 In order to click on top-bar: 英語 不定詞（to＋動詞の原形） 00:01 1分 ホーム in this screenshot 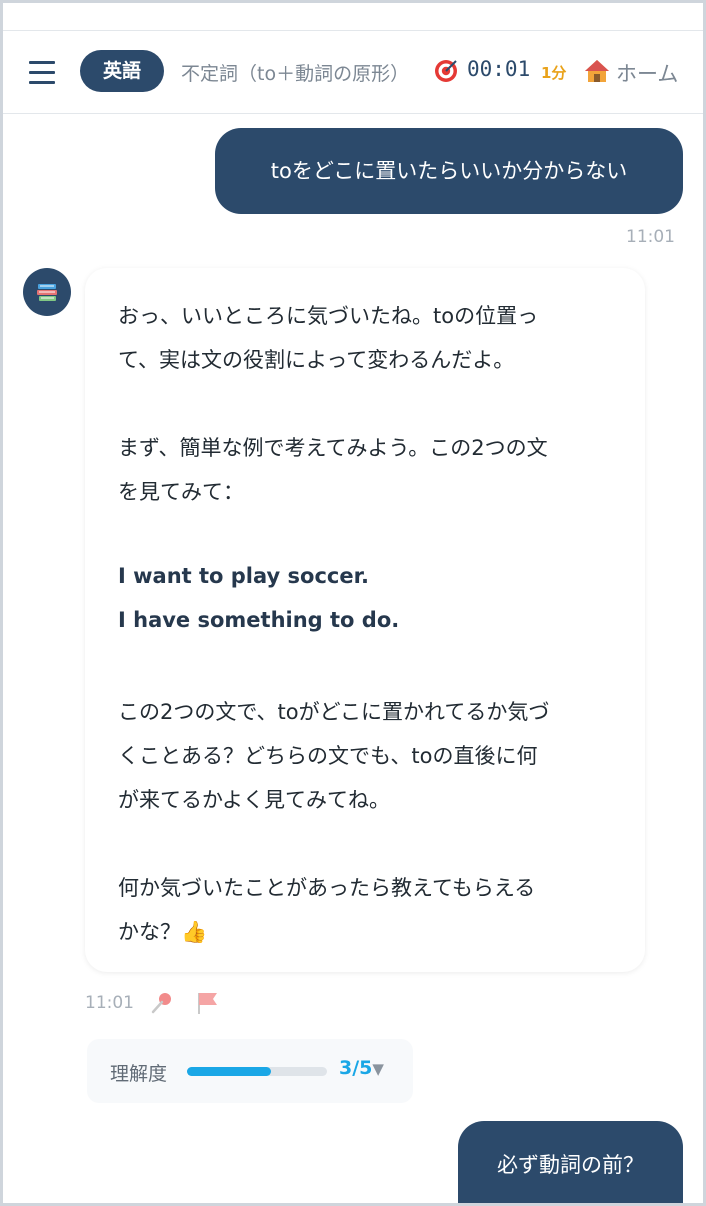, I will do `click(353, 72)`.